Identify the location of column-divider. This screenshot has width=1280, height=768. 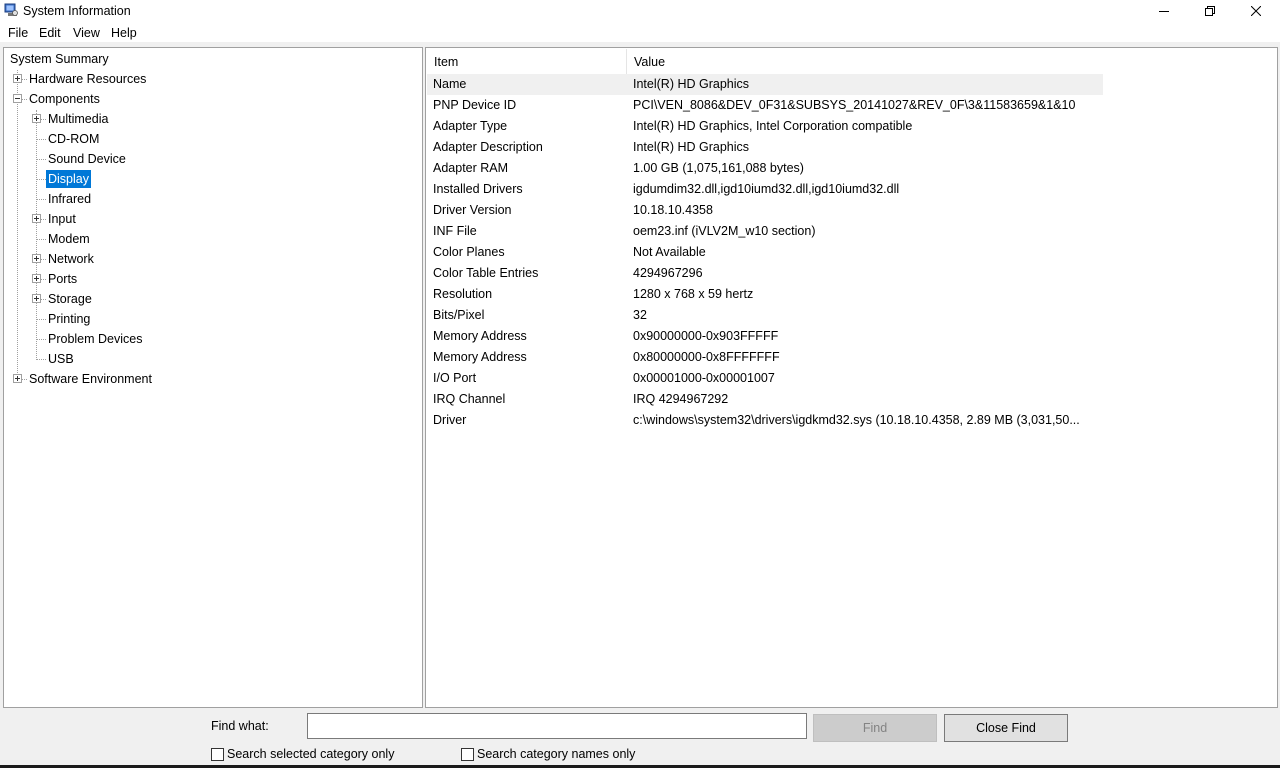
(626, 62).